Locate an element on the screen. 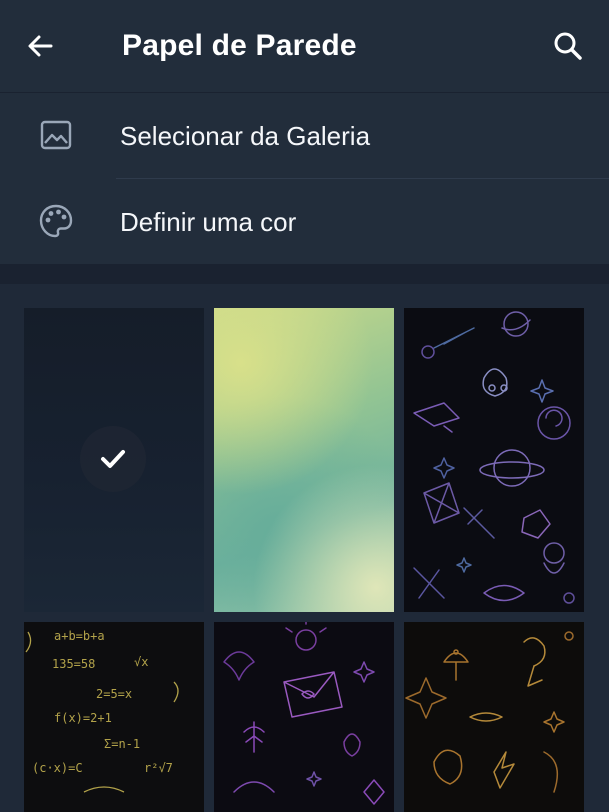  math-text: 2=5=x is located at coordinates (114, 694).